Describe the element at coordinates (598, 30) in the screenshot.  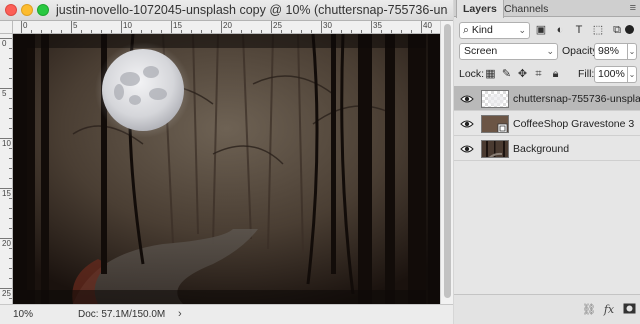
I see `shape-filter-icon: ⬚` at that location.